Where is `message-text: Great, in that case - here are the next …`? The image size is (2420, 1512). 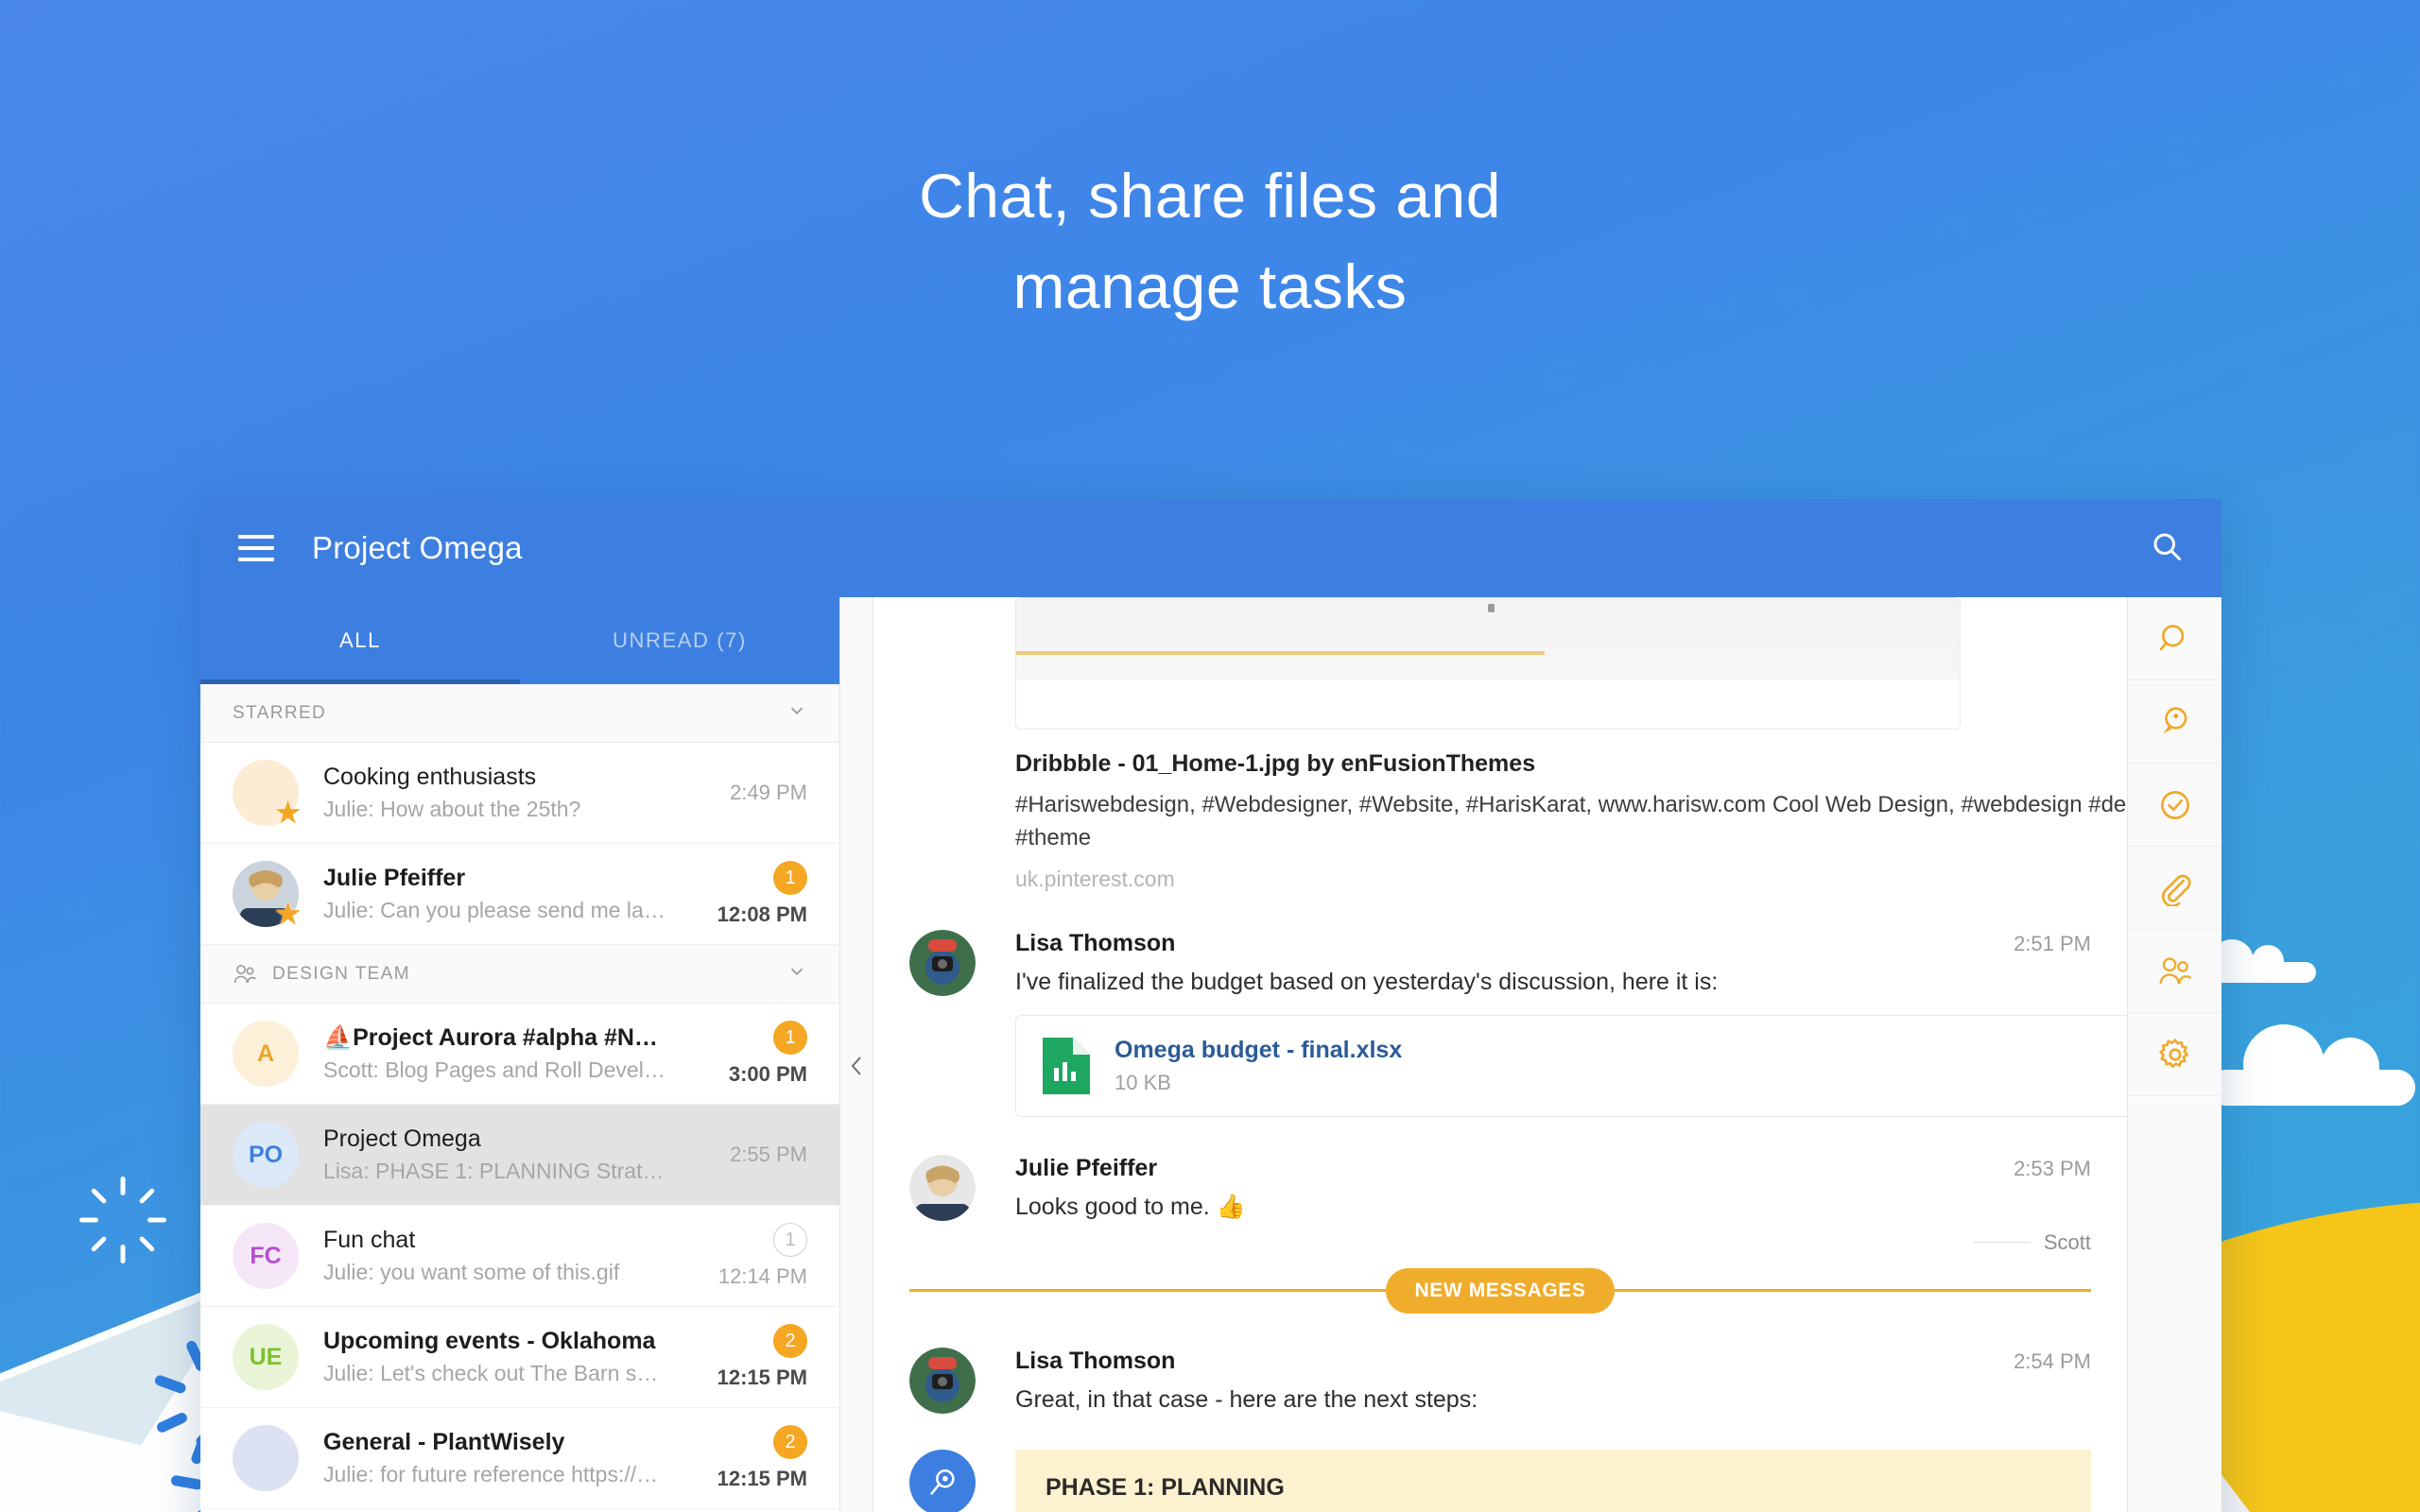
message-text: Great, in that case - here are the next … is located at coordinates (1246, 1399).